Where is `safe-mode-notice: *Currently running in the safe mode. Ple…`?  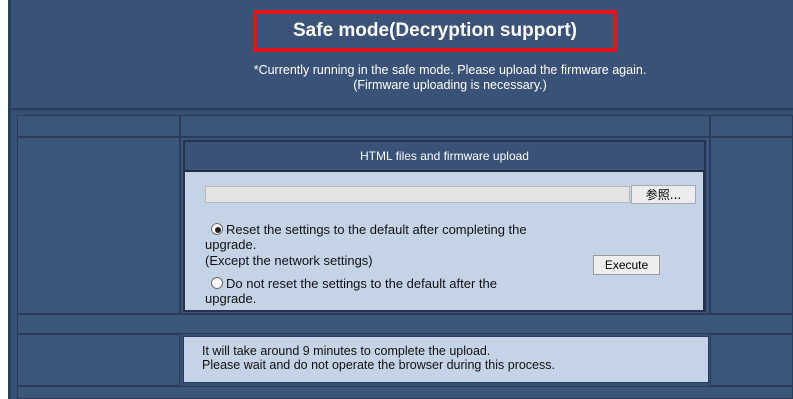
safe-mode-notice: *Currently running in the safe mode. Ple… is located at coordinates (450, 78).